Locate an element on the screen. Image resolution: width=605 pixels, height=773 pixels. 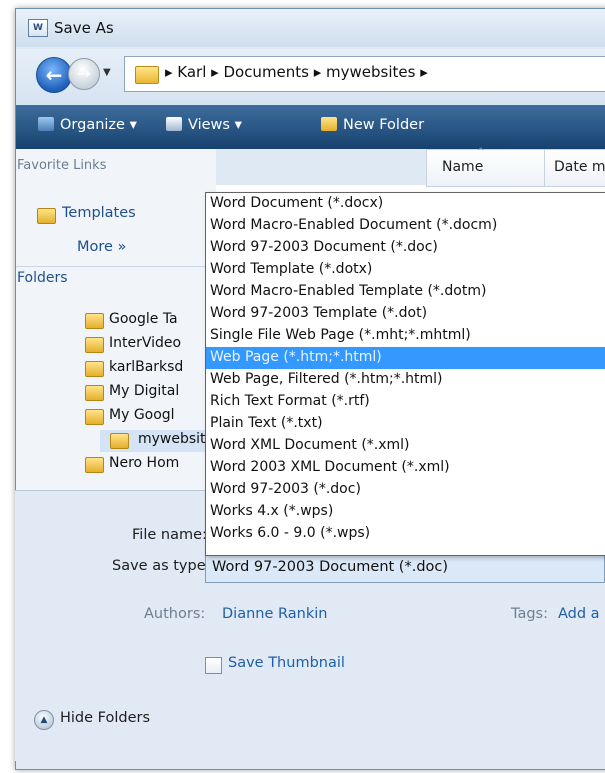
option-label: Web Page, Filtered (*.htm;*.html) is located at coordinates (326, 379).